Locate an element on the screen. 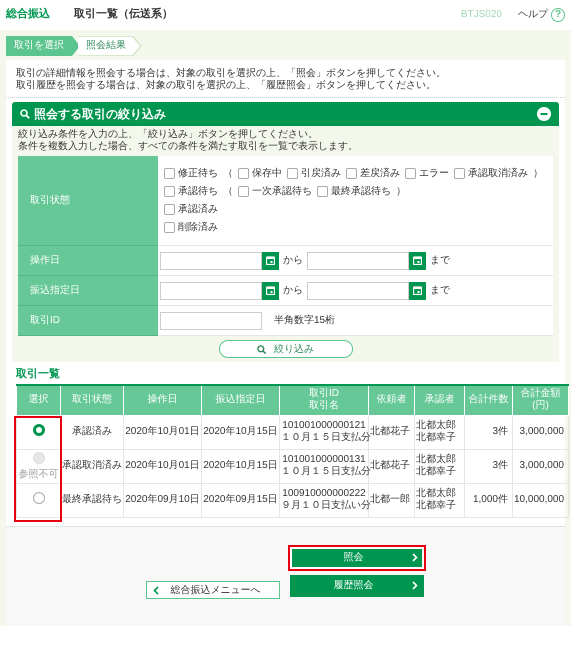 The image size is (571, 656). section-title: 総合振込 is located at coordinates (28, 15).